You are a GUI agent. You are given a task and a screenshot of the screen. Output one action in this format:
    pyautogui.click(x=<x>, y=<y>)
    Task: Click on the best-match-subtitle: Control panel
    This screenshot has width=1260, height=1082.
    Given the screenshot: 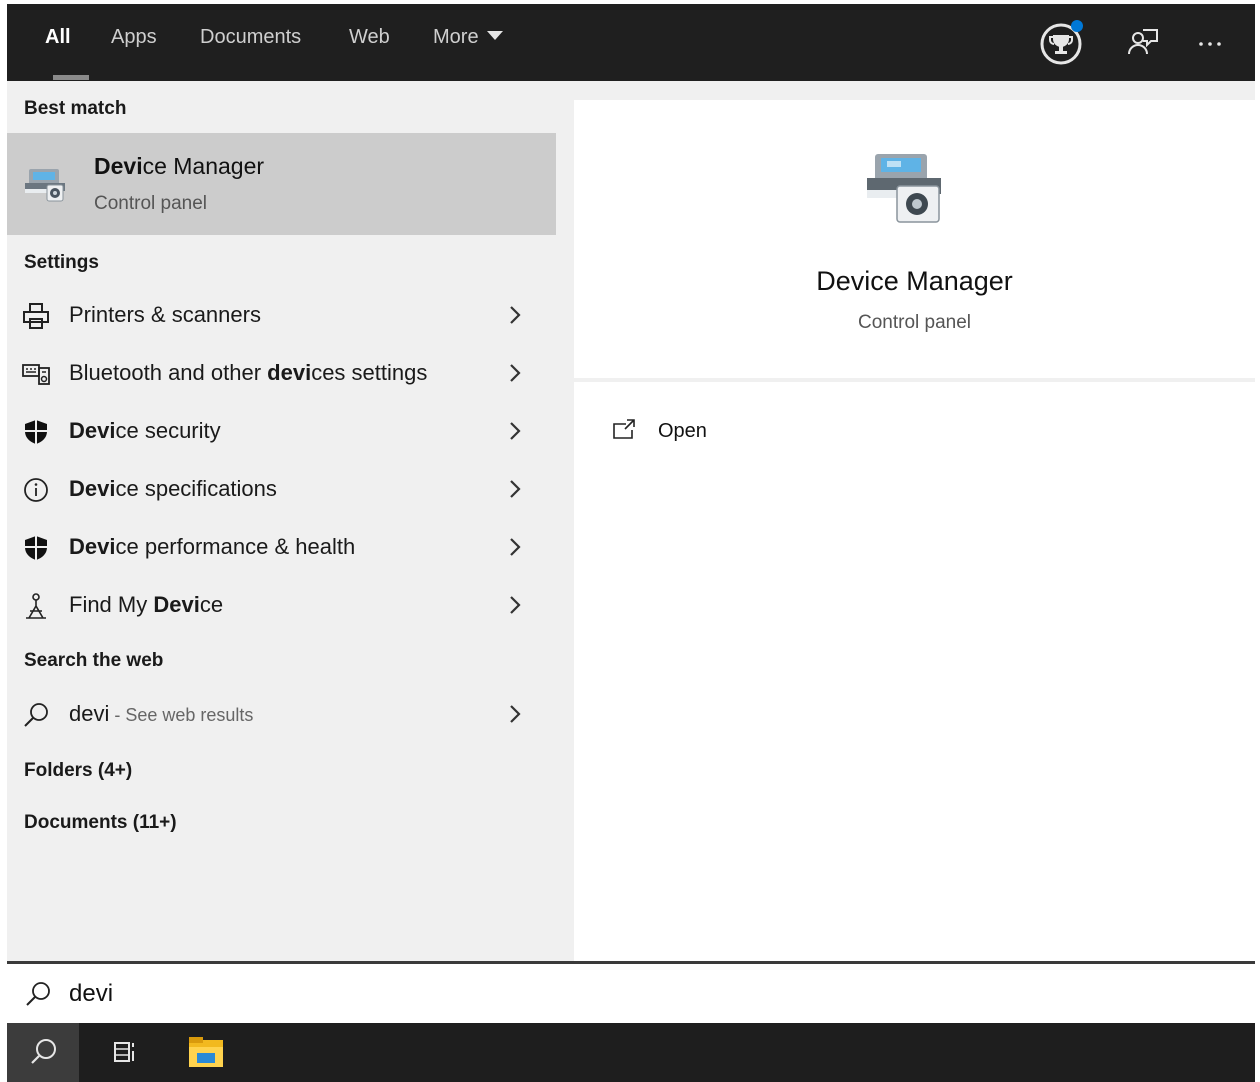 What is the action you would take?
    pyautogui.click(x=151, y=203)
    